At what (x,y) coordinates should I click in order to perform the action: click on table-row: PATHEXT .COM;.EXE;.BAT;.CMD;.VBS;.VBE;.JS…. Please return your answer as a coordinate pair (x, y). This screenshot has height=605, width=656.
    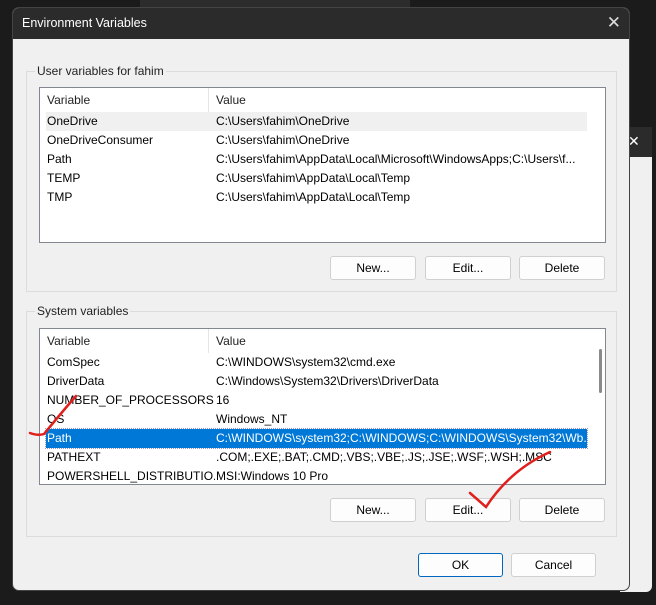
    Looking at the image, I should click on (316, 457).